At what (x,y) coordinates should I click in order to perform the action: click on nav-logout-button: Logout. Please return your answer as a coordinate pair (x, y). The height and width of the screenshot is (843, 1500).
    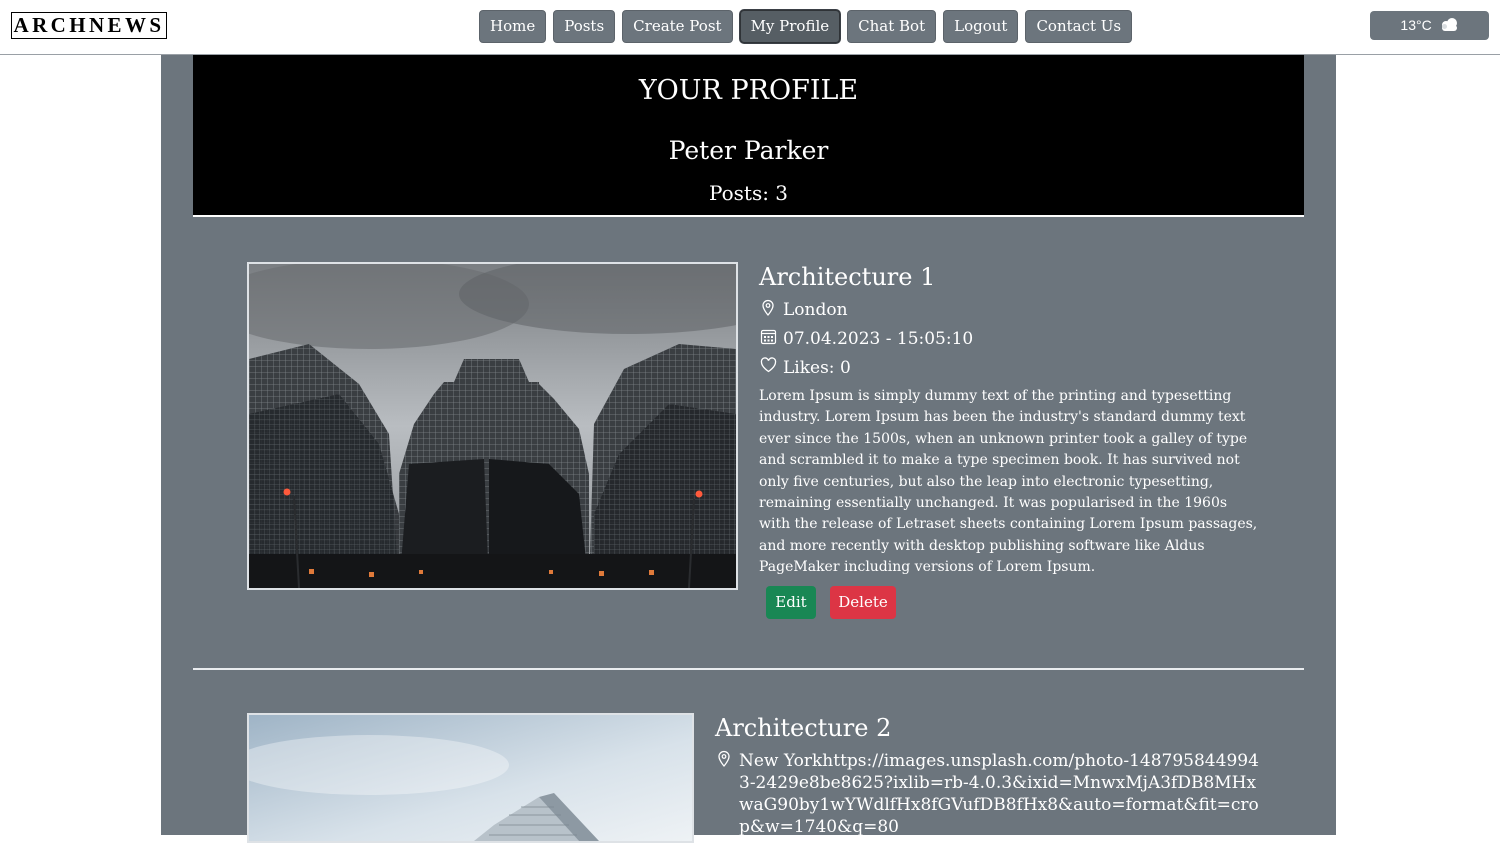
    Looking at the image, I should click on (981, 26).